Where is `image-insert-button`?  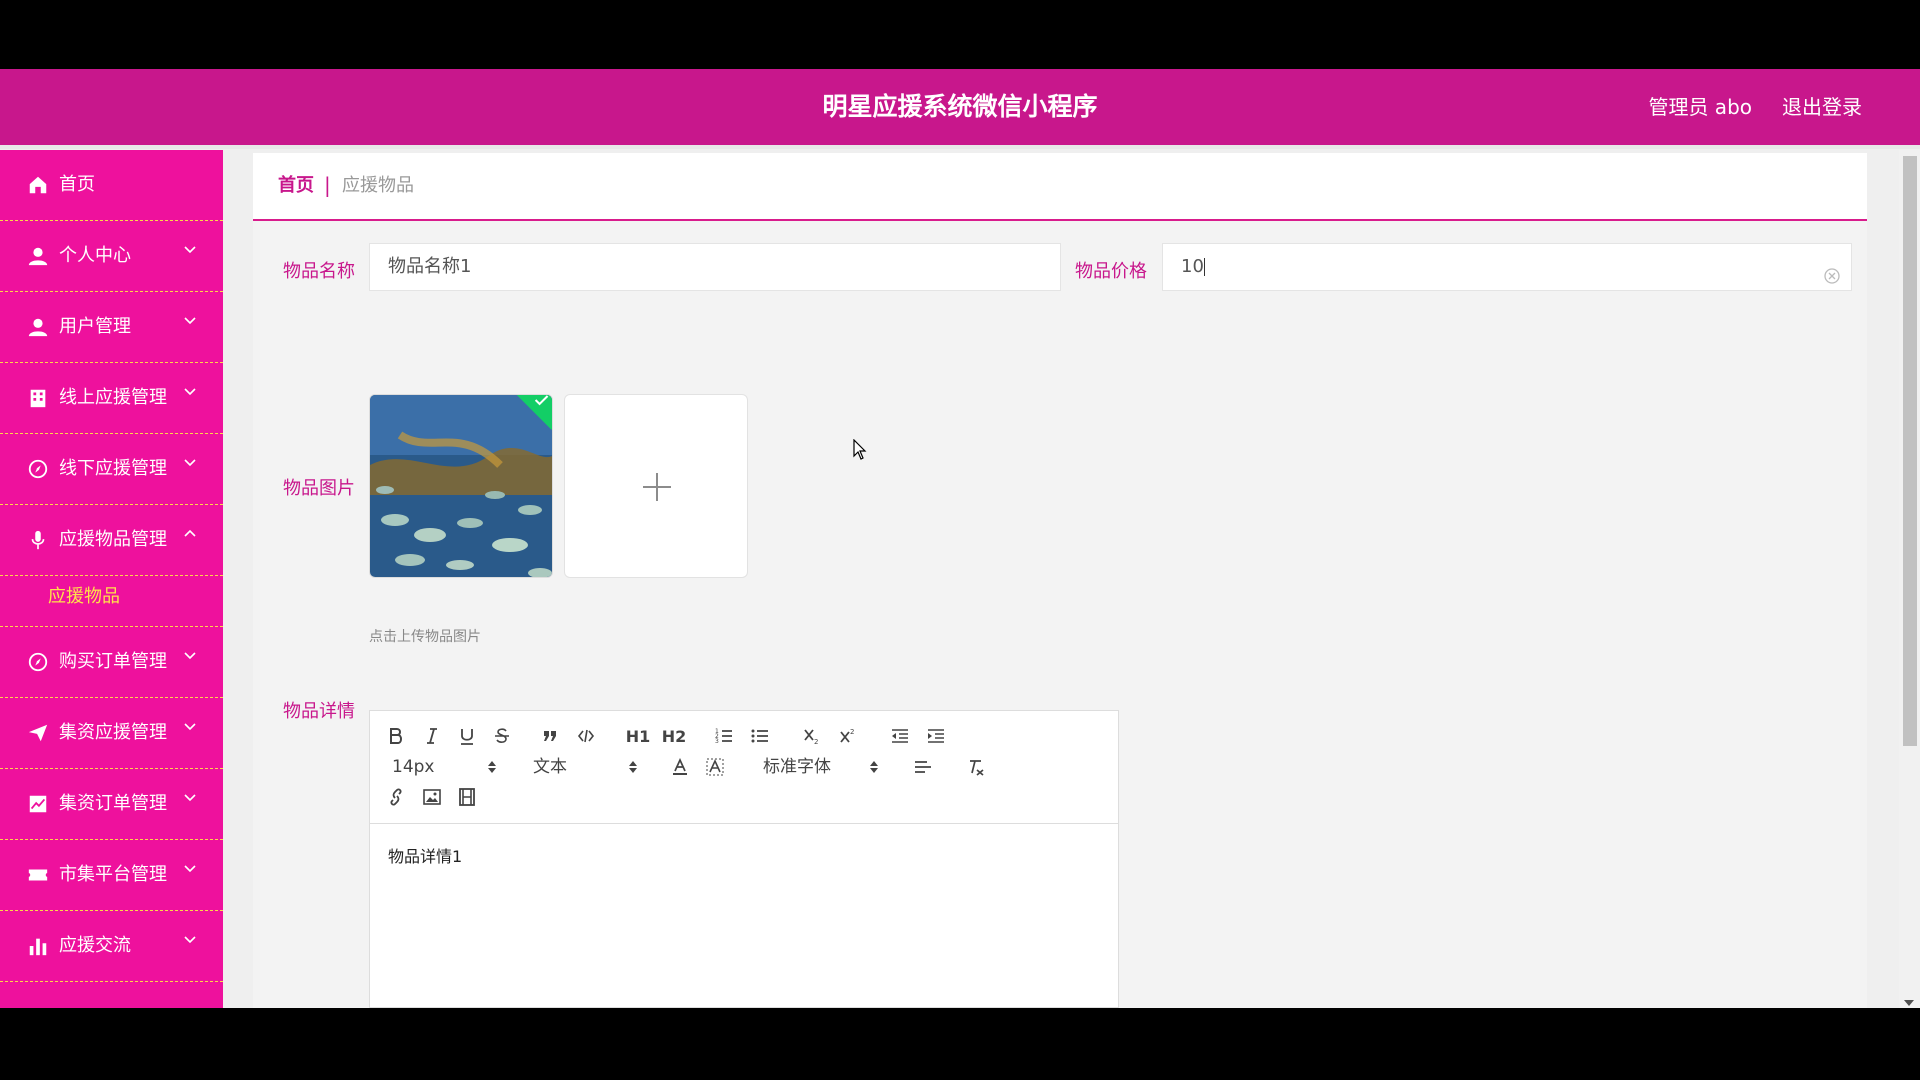
image-insert-button is located at coordinates (432, 797).